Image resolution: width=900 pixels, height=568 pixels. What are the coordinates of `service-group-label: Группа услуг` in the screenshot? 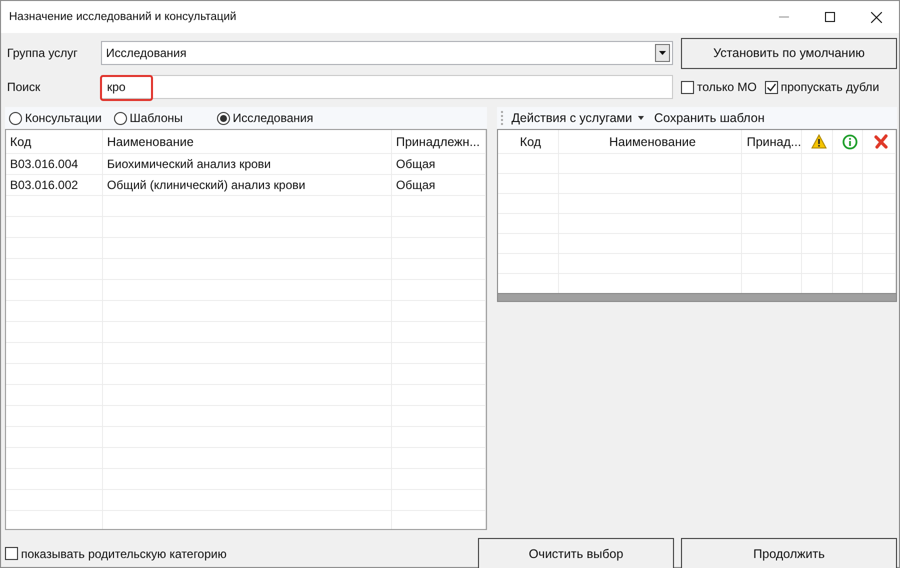 It's located at (42, 53).